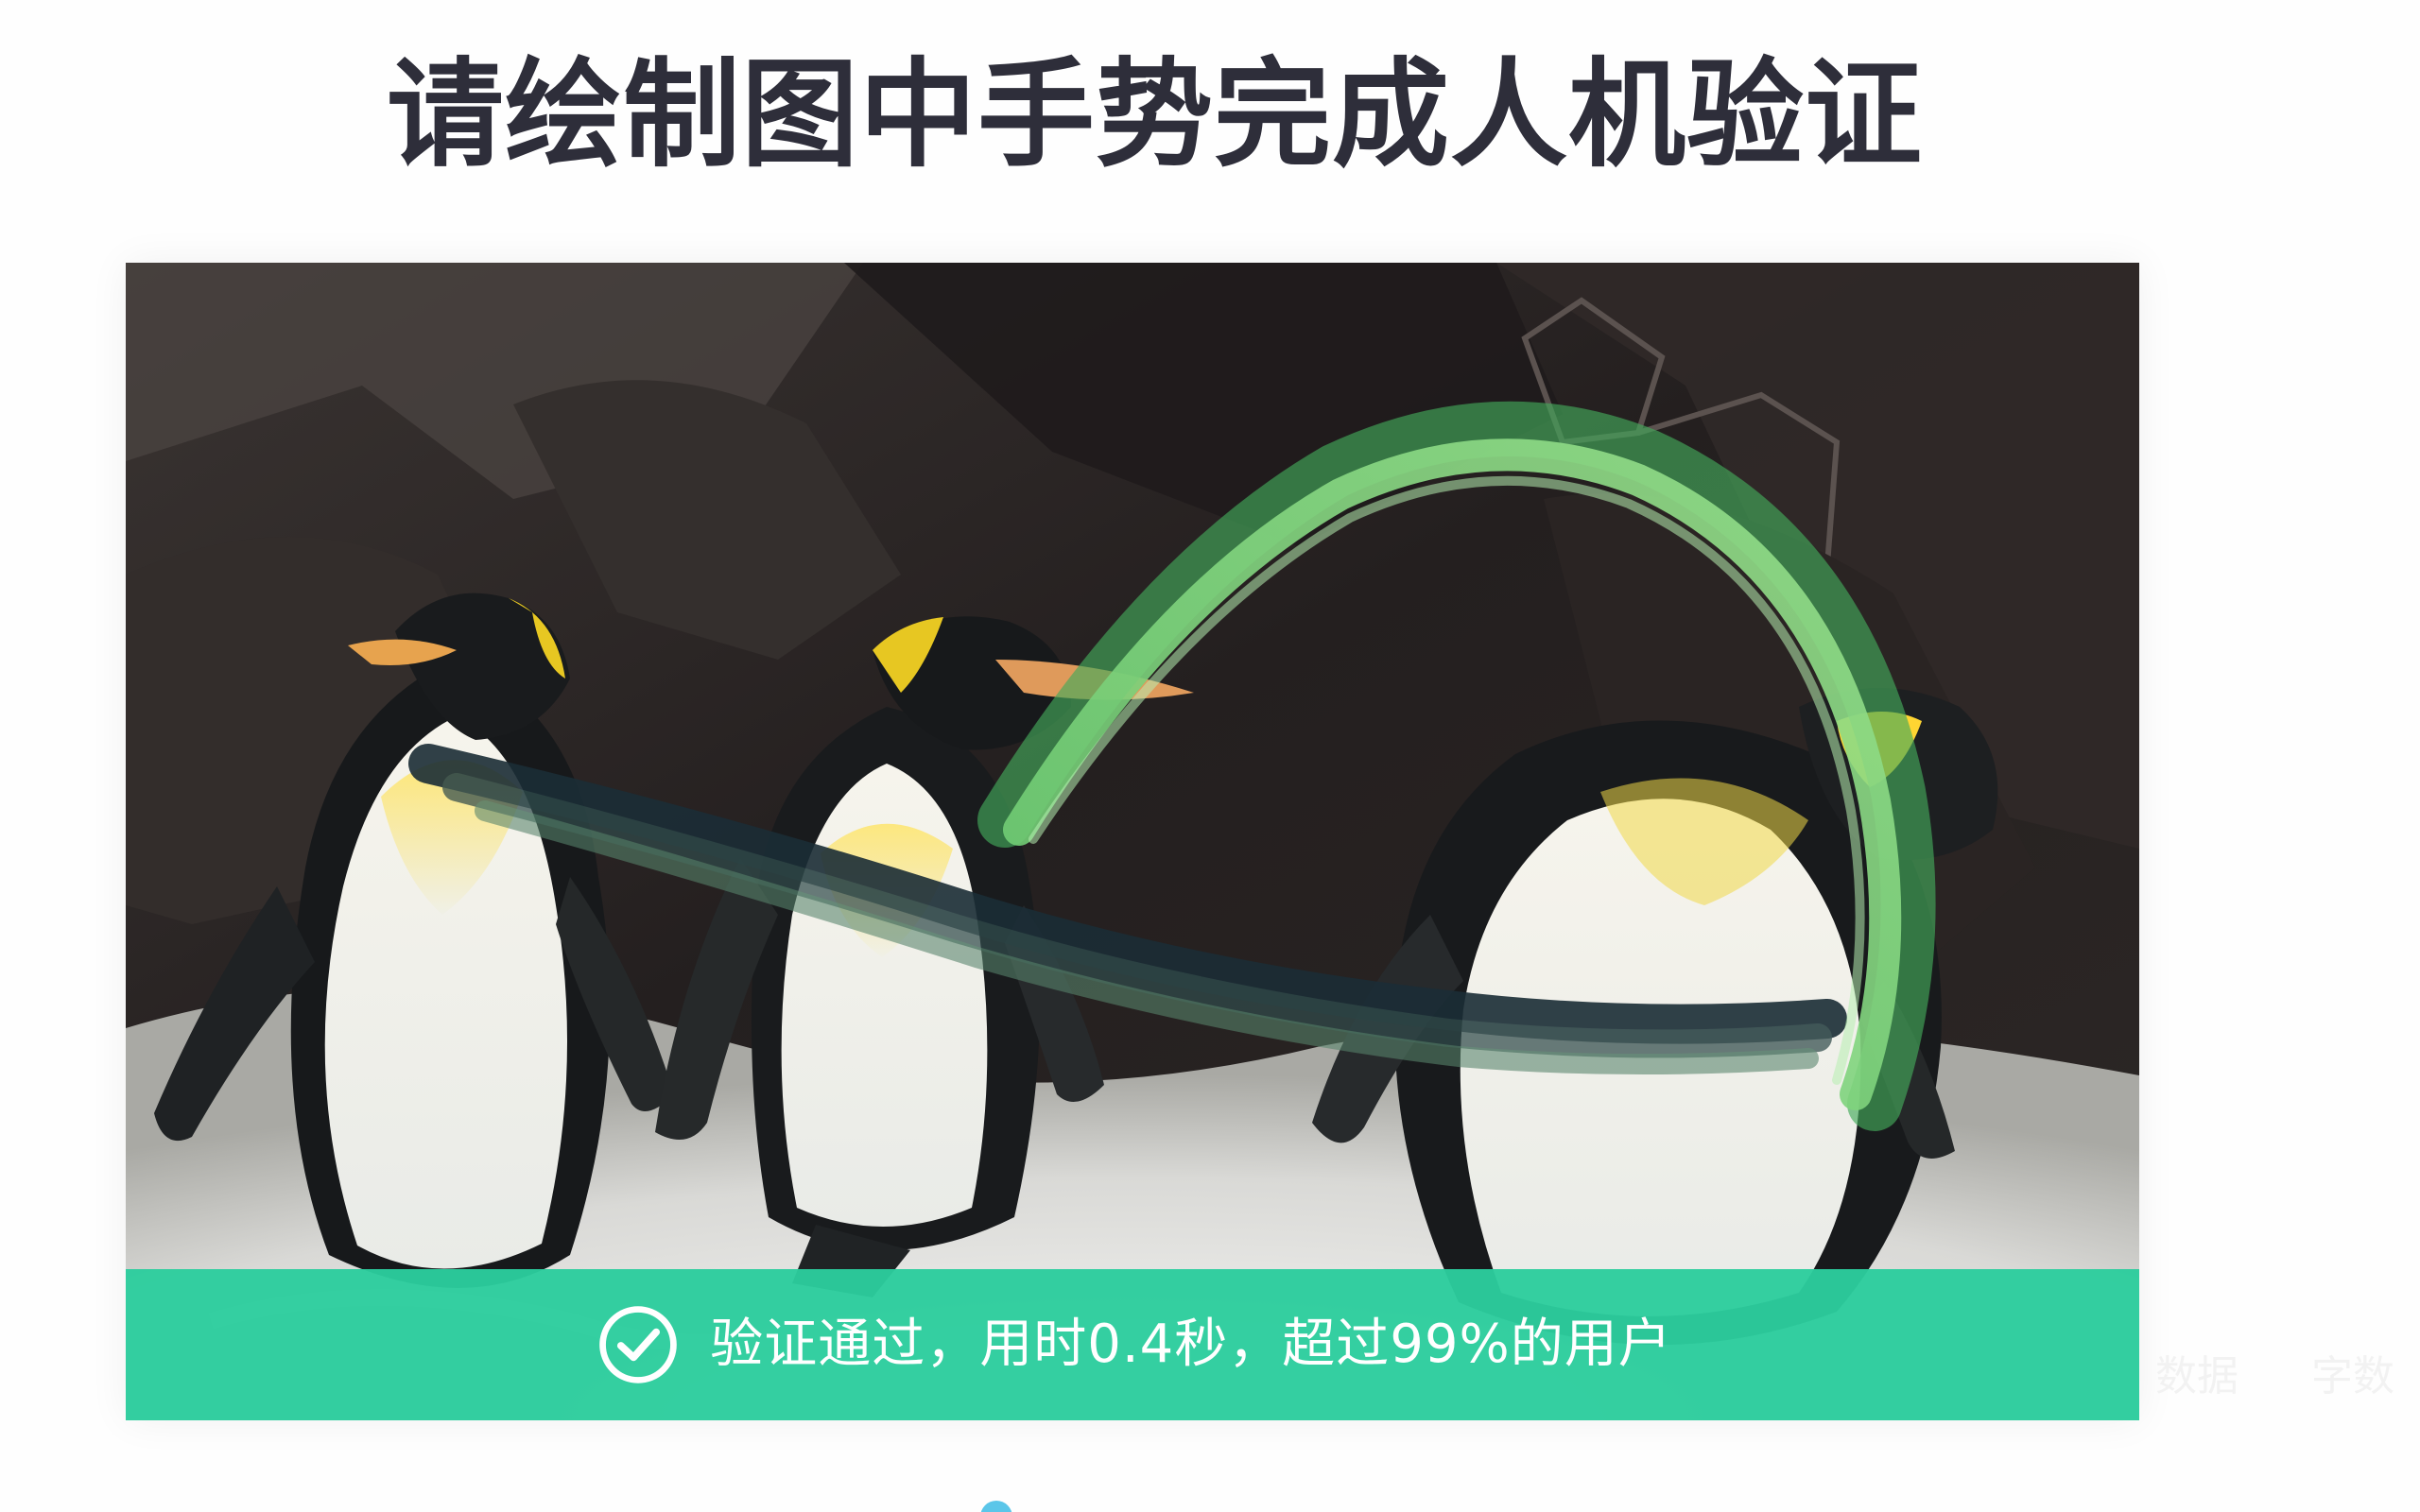 The width and height of the screenshot is (2420, 1512). What do you see at coordinates (1155, 115) in the screenshot?
I see `page-title: 请绘制图中手势完成人机验证` at bounding box center [1155, 115].